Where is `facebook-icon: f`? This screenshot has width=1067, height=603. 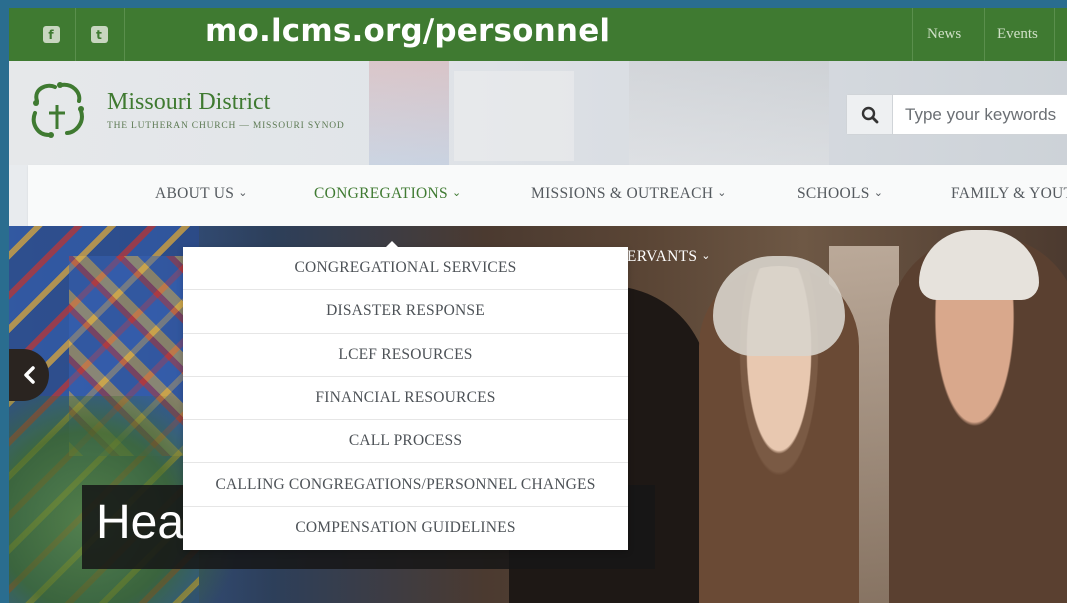
facebook-icon: f is located at coordinates (51, 34).